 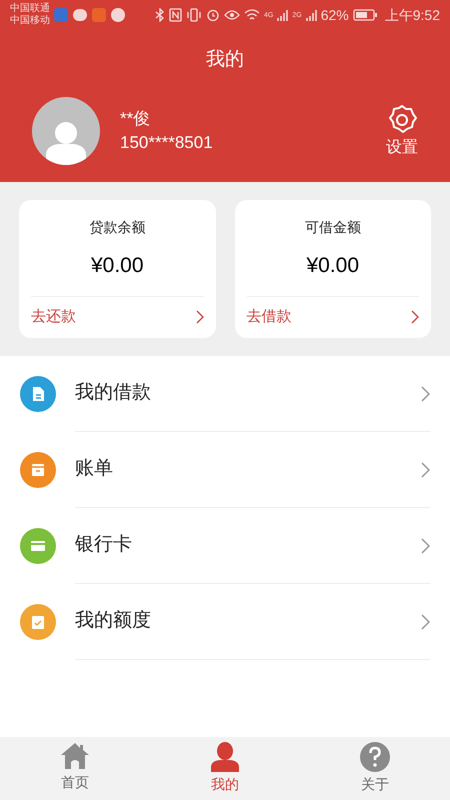 I want to click on battery-percent: 62%, so click(x=334, y=15).